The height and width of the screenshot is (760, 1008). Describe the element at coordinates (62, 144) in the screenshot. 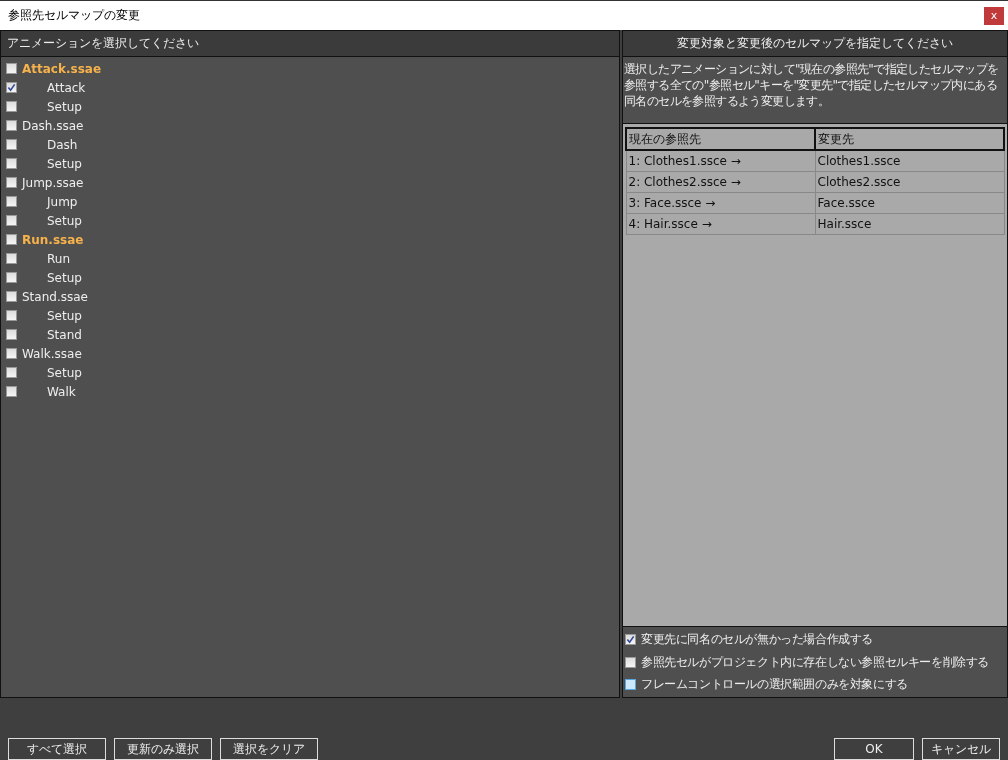

I see `animation-name: Dash` at that location.